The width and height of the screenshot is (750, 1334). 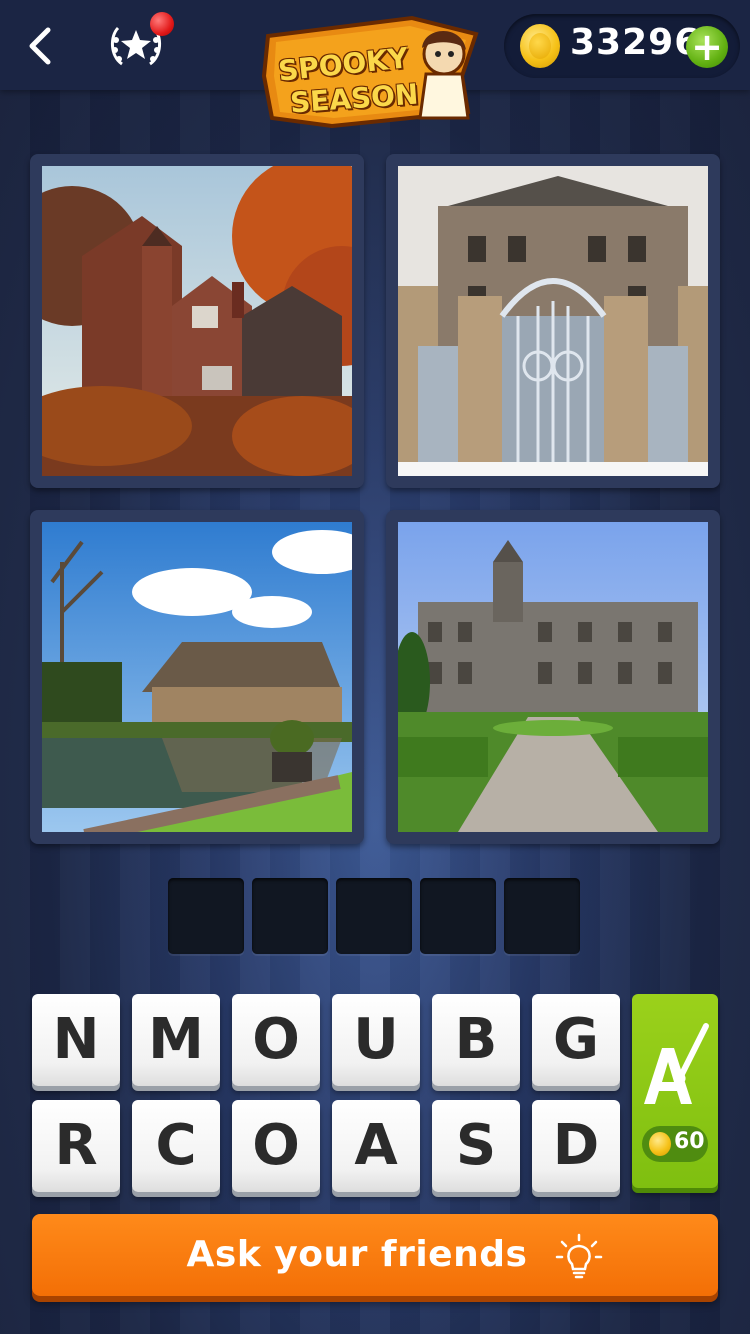 I want to click on coin-balance: 33296 +, so click(x=622, y=46).